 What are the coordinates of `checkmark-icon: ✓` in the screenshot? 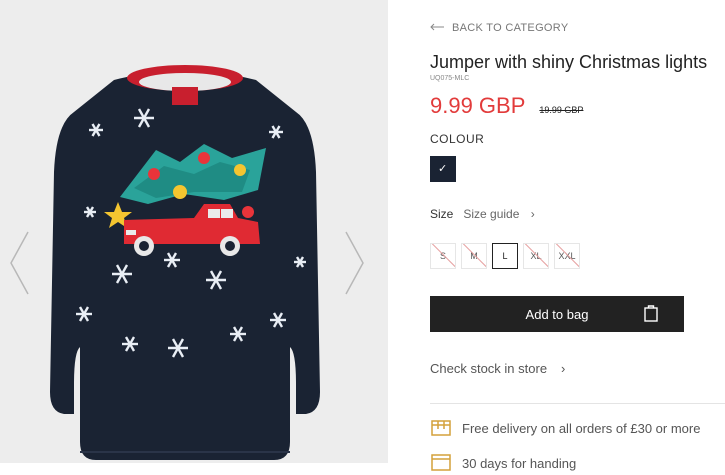 It's located at (443, 169).